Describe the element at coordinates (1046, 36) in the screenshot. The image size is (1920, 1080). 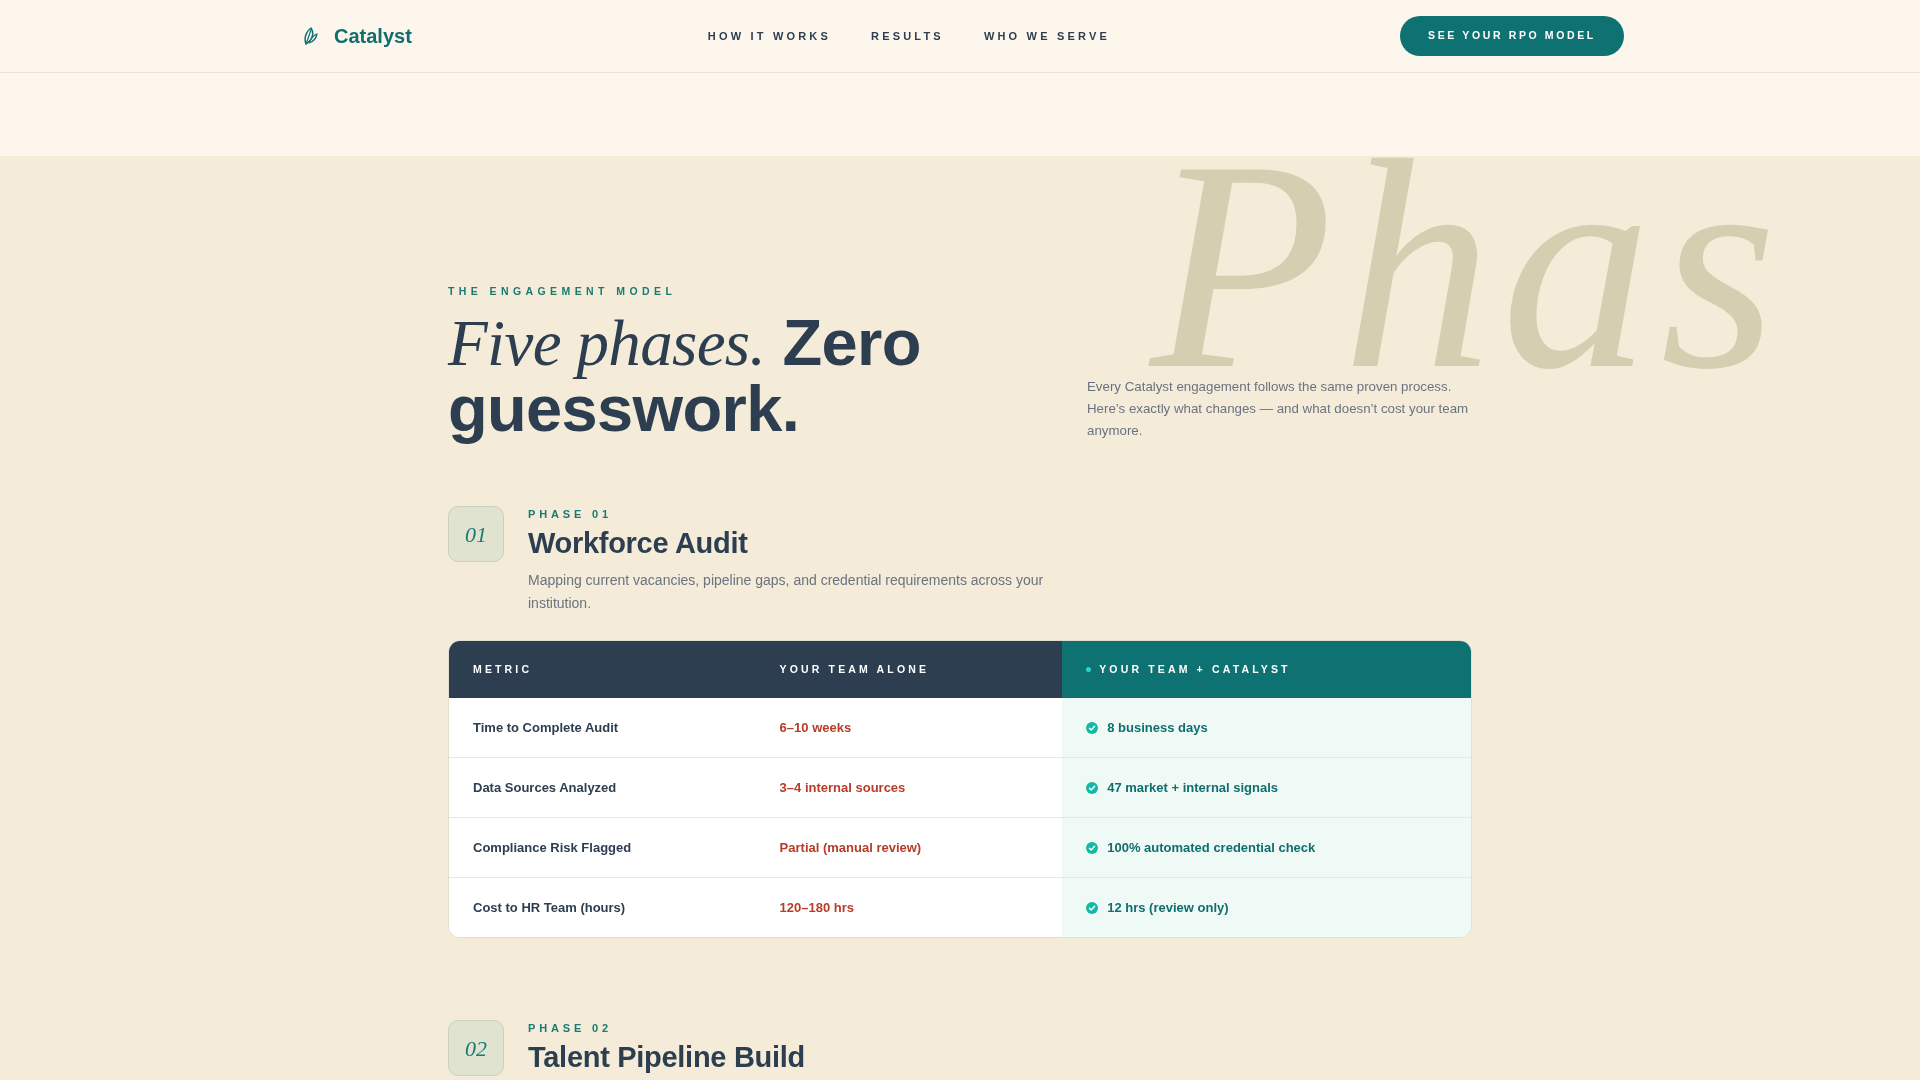
I see `nav-link: WHO WE SERVE` at that location.